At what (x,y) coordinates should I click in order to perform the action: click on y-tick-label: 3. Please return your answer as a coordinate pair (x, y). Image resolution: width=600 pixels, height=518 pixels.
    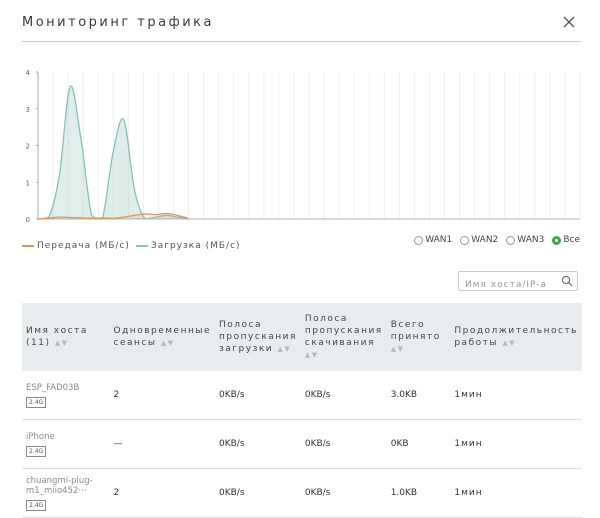
    Looking at the image, I should click on (28, 110).